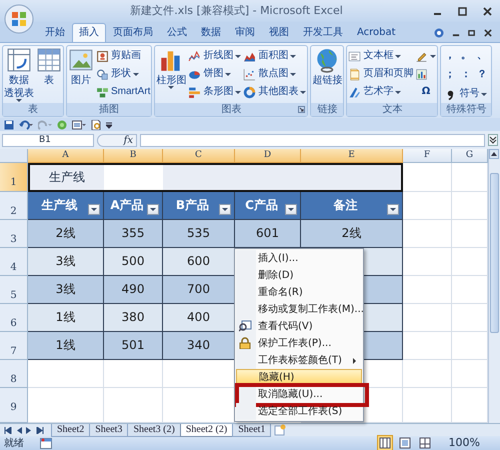 This screenshot has width=500, height=450. I want to click on ribbon-button: 剪贴画, so click(123, 56).